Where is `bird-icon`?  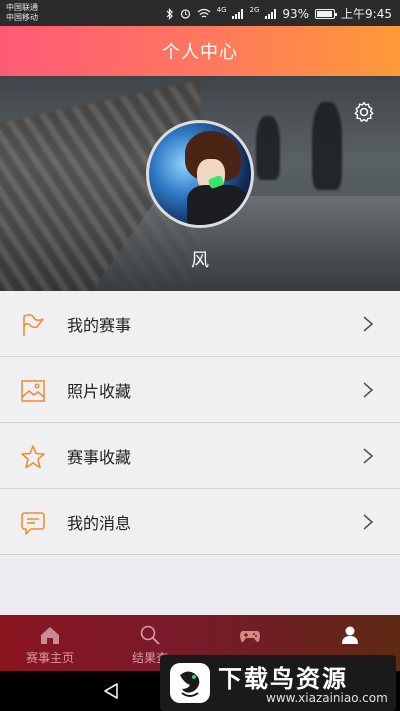 bird-icon is located at coordinates (190, 684).